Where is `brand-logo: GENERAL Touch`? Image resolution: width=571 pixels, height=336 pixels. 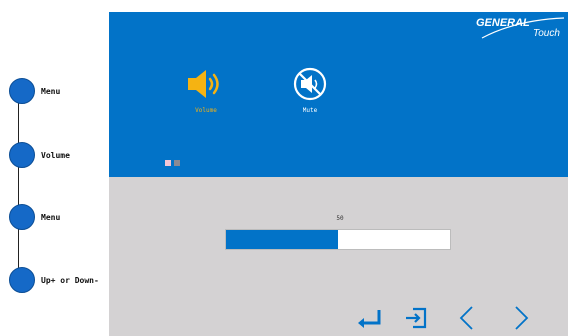 brand-logo: GENERAL Touch is located at coordinates (520, 28).